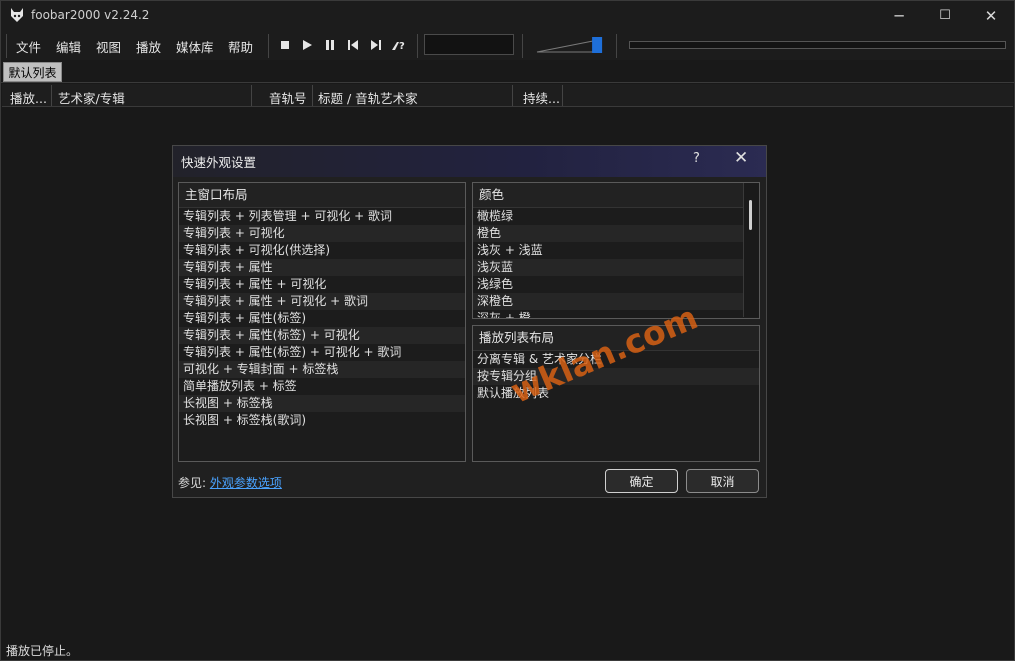 The image size is (1015, 661). What do you see at coordinates (219, 162) in the screenshot?
I see `dialog-title: 快速外观设置` at bounding box center [219, 162].